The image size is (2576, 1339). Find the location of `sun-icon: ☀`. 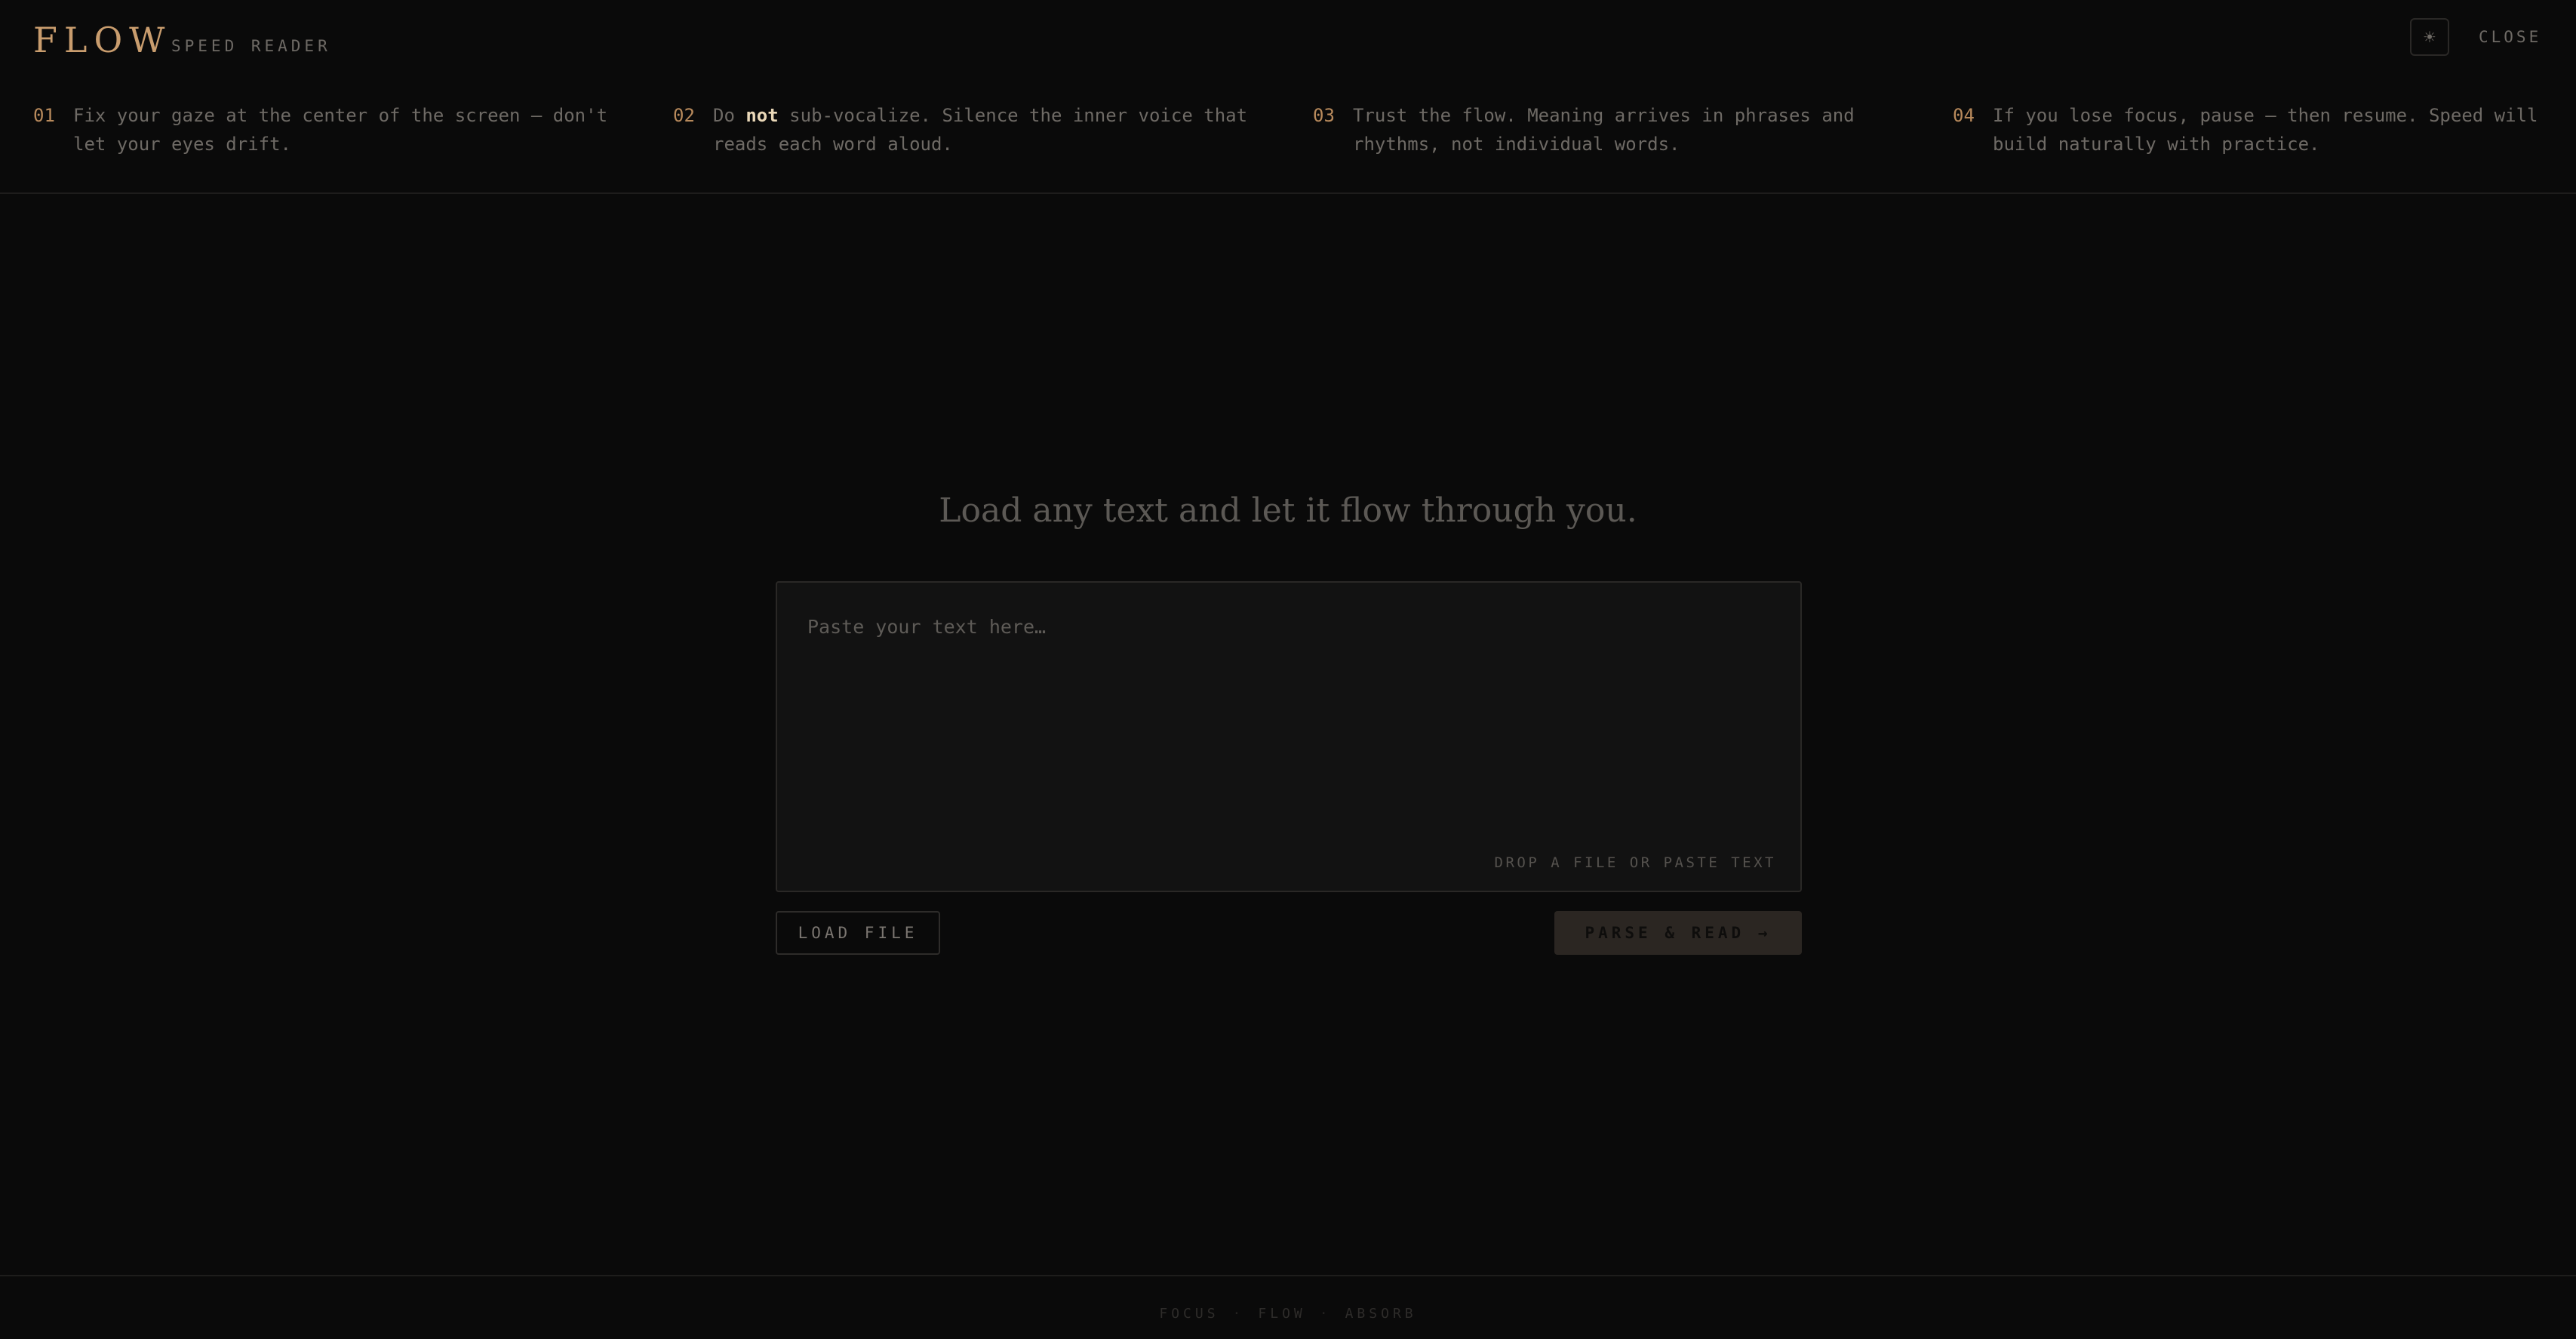

sun-icon: ☀ is located at coordinates (2429, 37).